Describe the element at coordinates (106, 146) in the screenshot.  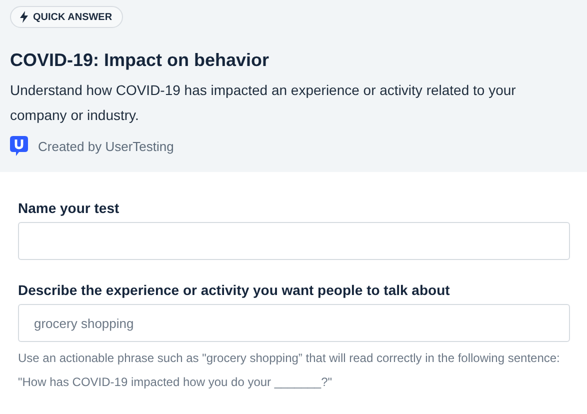
I see `creator-text: Created by UserTesting` at that location.